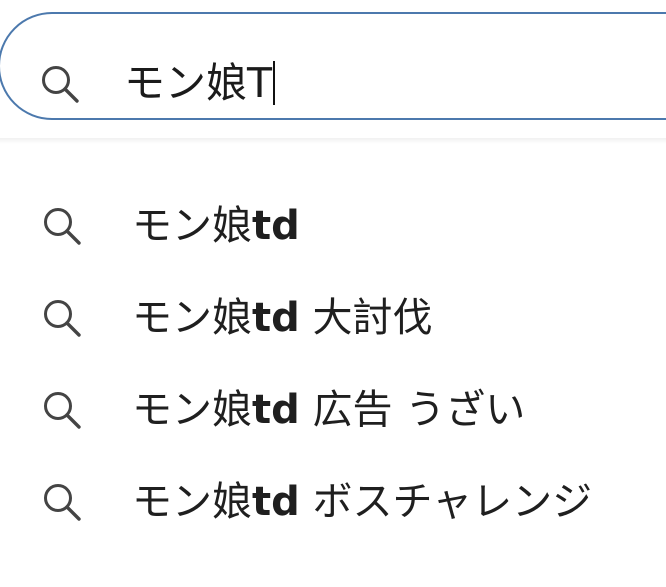  I want to click on suggestion-suffix-text: 大討伐, so click(366, 318).